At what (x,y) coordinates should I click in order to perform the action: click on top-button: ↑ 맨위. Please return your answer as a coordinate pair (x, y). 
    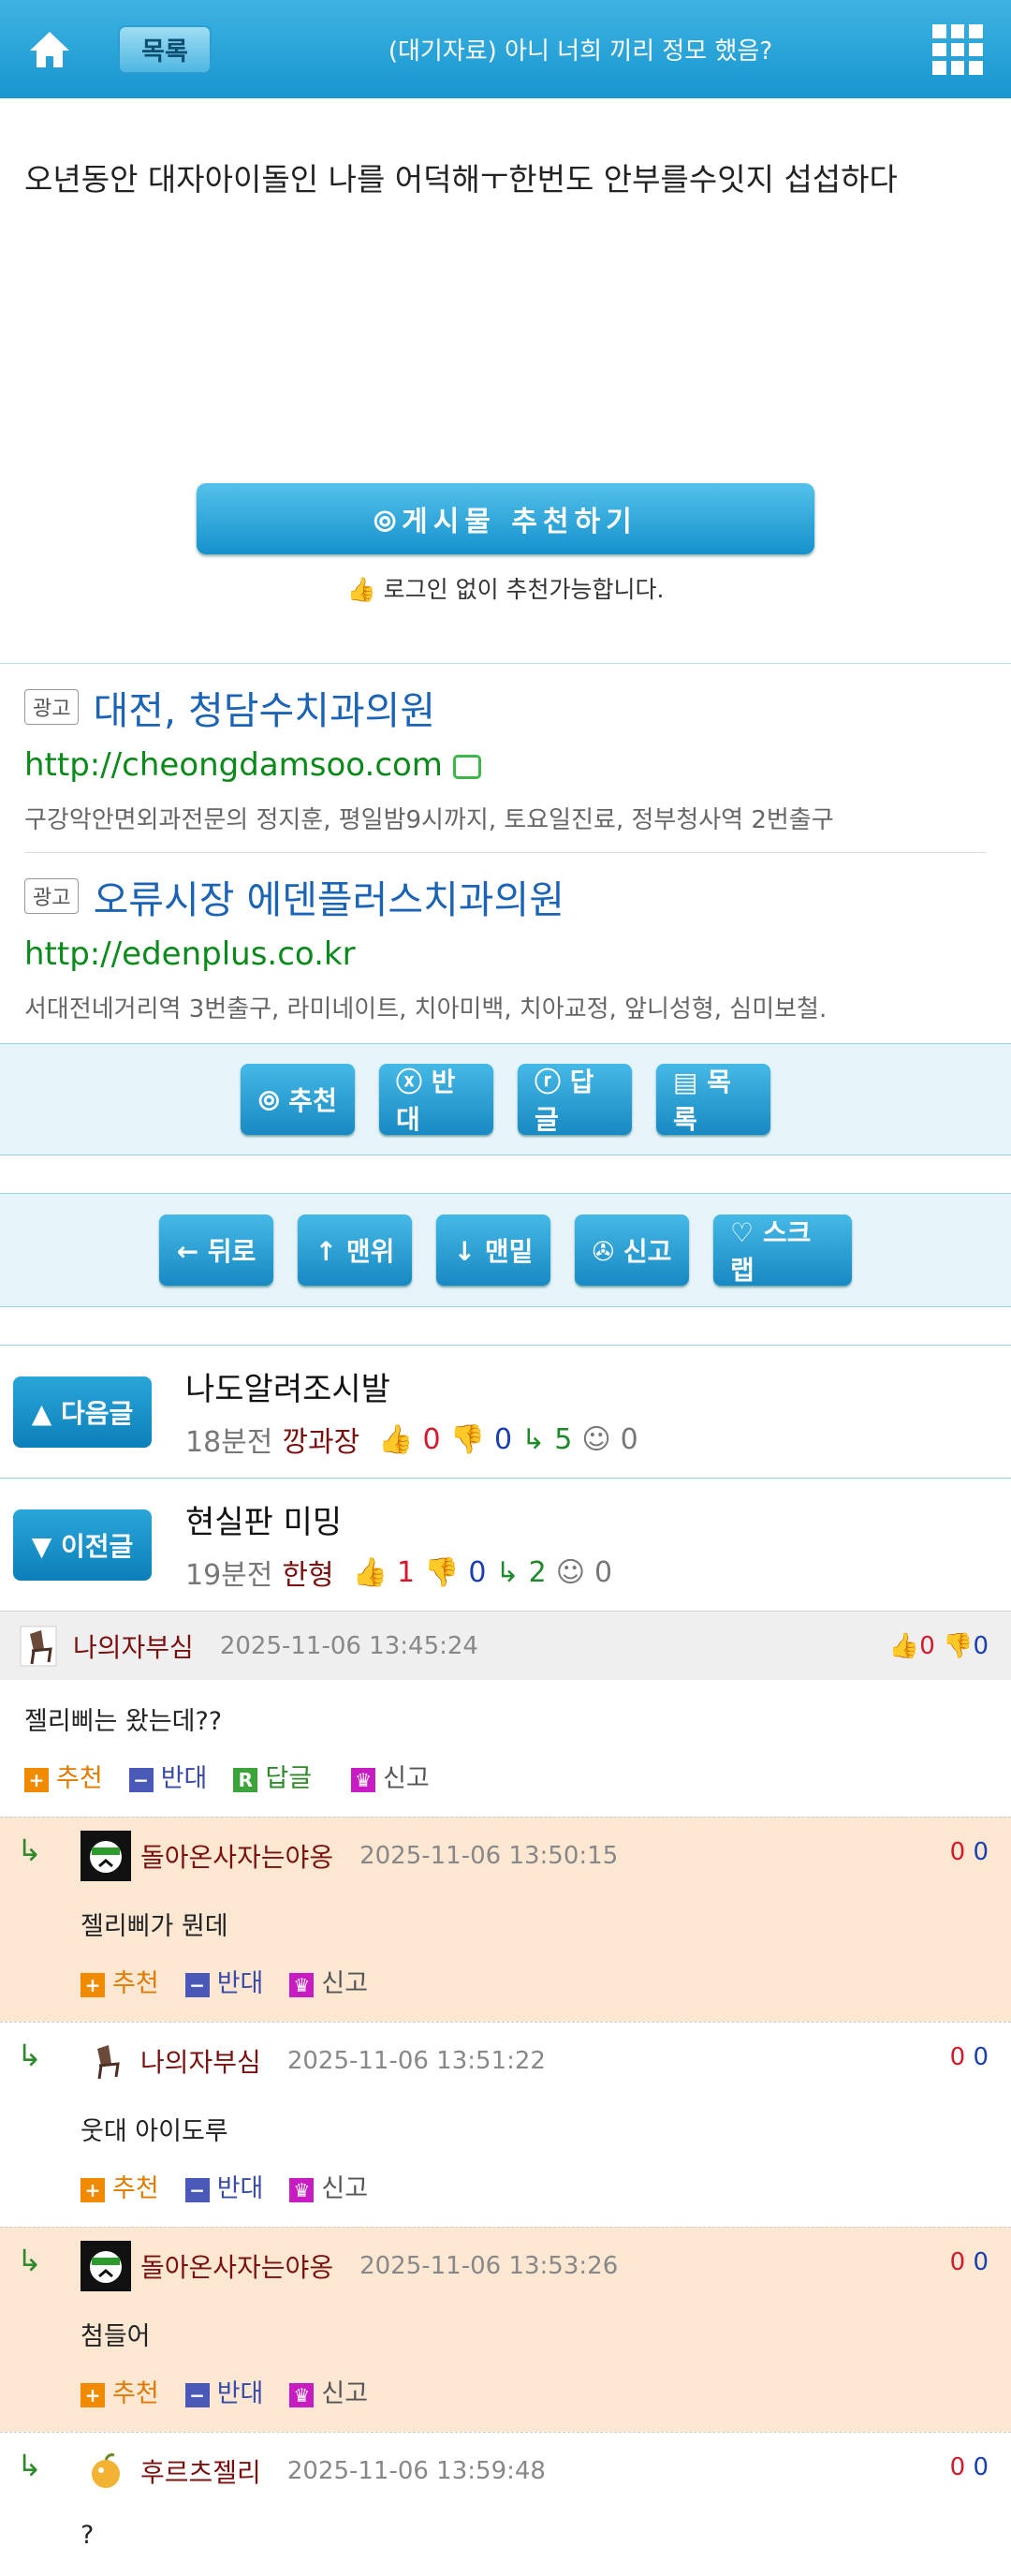
    Looking at the image, I should click on (355, 1250).